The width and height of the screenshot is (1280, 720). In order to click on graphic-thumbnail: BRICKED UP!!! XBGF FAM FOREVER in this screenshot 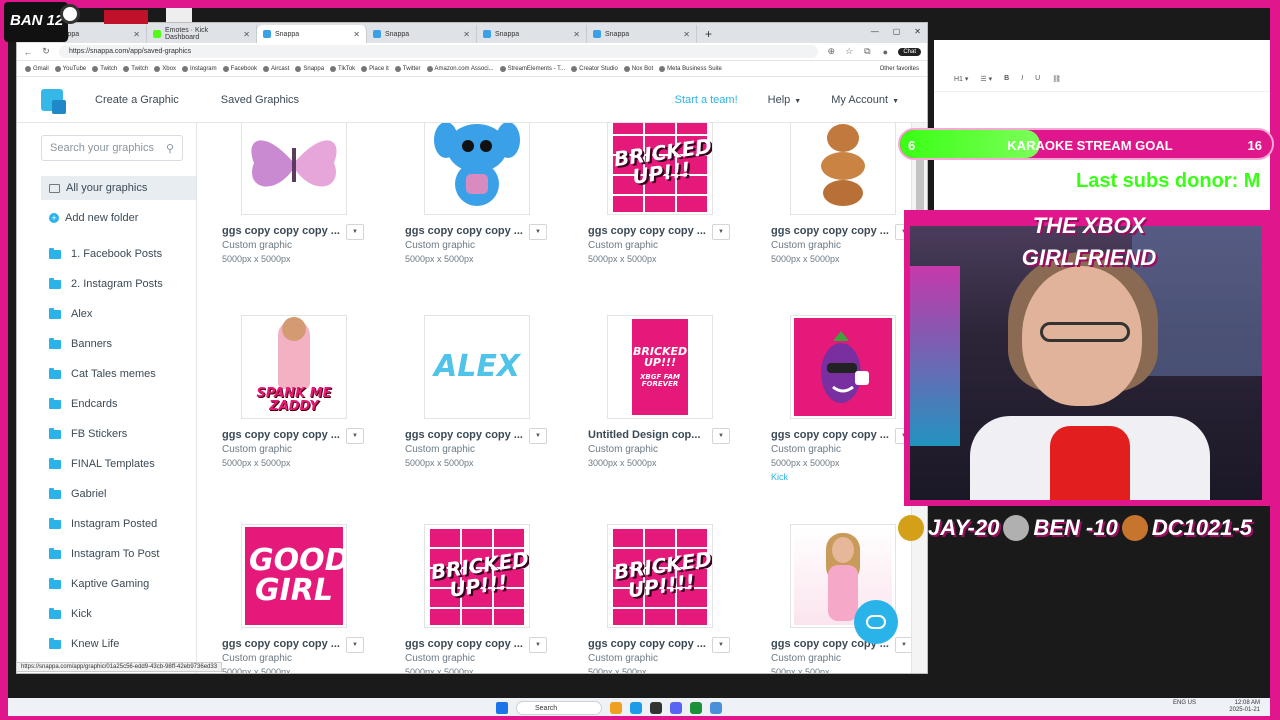, I will do `click(660, 367)`.